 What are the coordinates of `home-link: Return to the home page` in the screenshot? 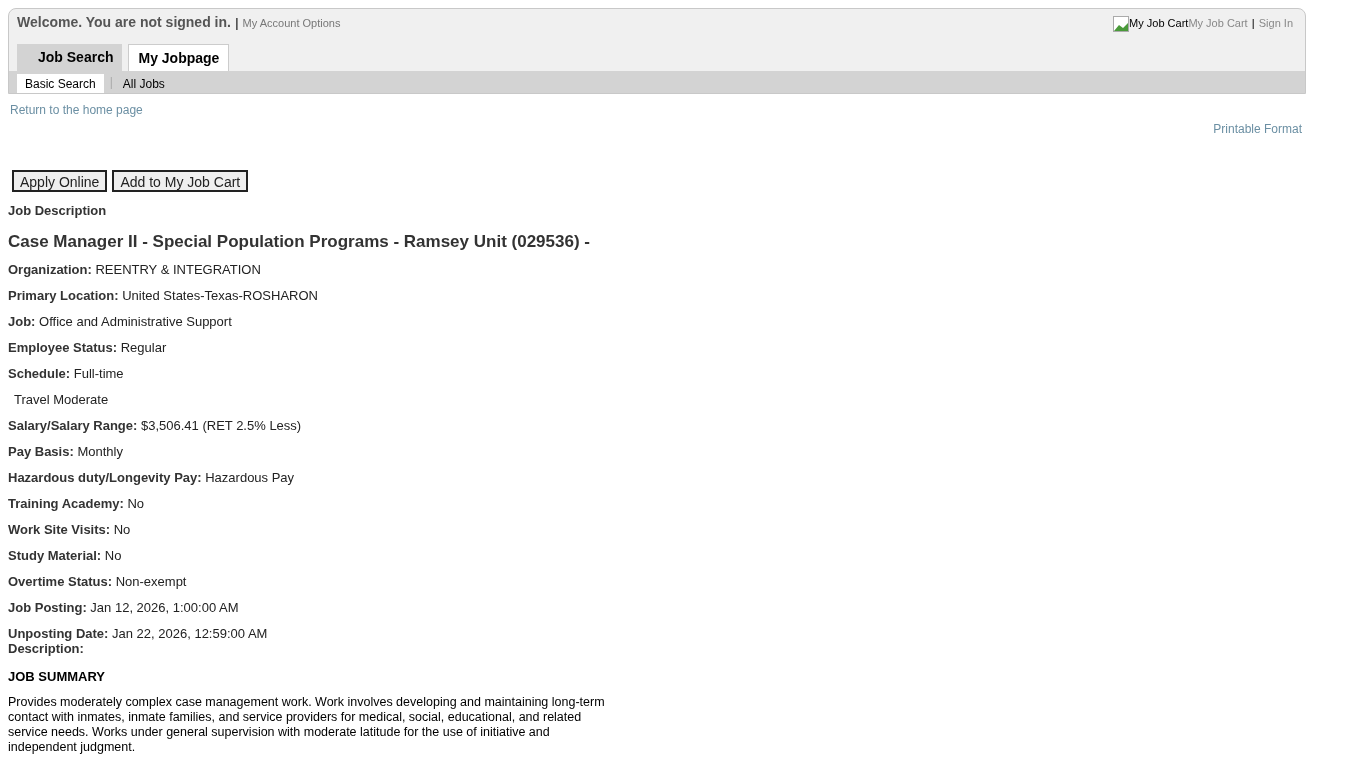 It's located at (76, 110).